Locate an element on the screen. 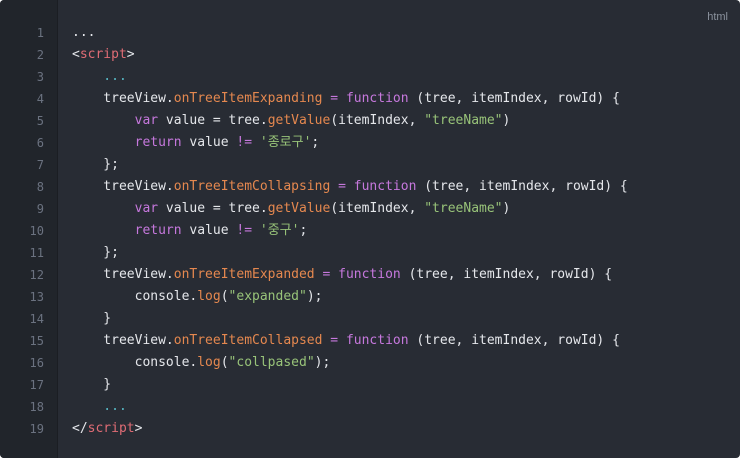 The height and width of the screenshot is (458, 740). code-token: = is located at coordinates (334, 340).